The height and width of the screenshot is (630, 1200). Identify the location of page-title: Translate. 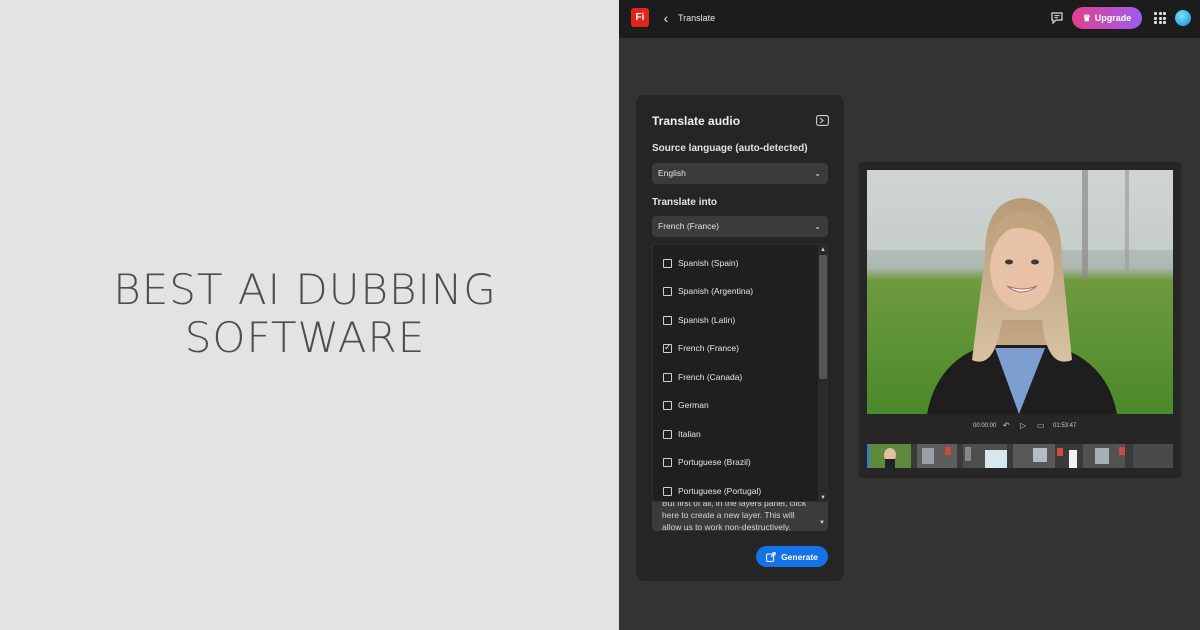
(697, 18).